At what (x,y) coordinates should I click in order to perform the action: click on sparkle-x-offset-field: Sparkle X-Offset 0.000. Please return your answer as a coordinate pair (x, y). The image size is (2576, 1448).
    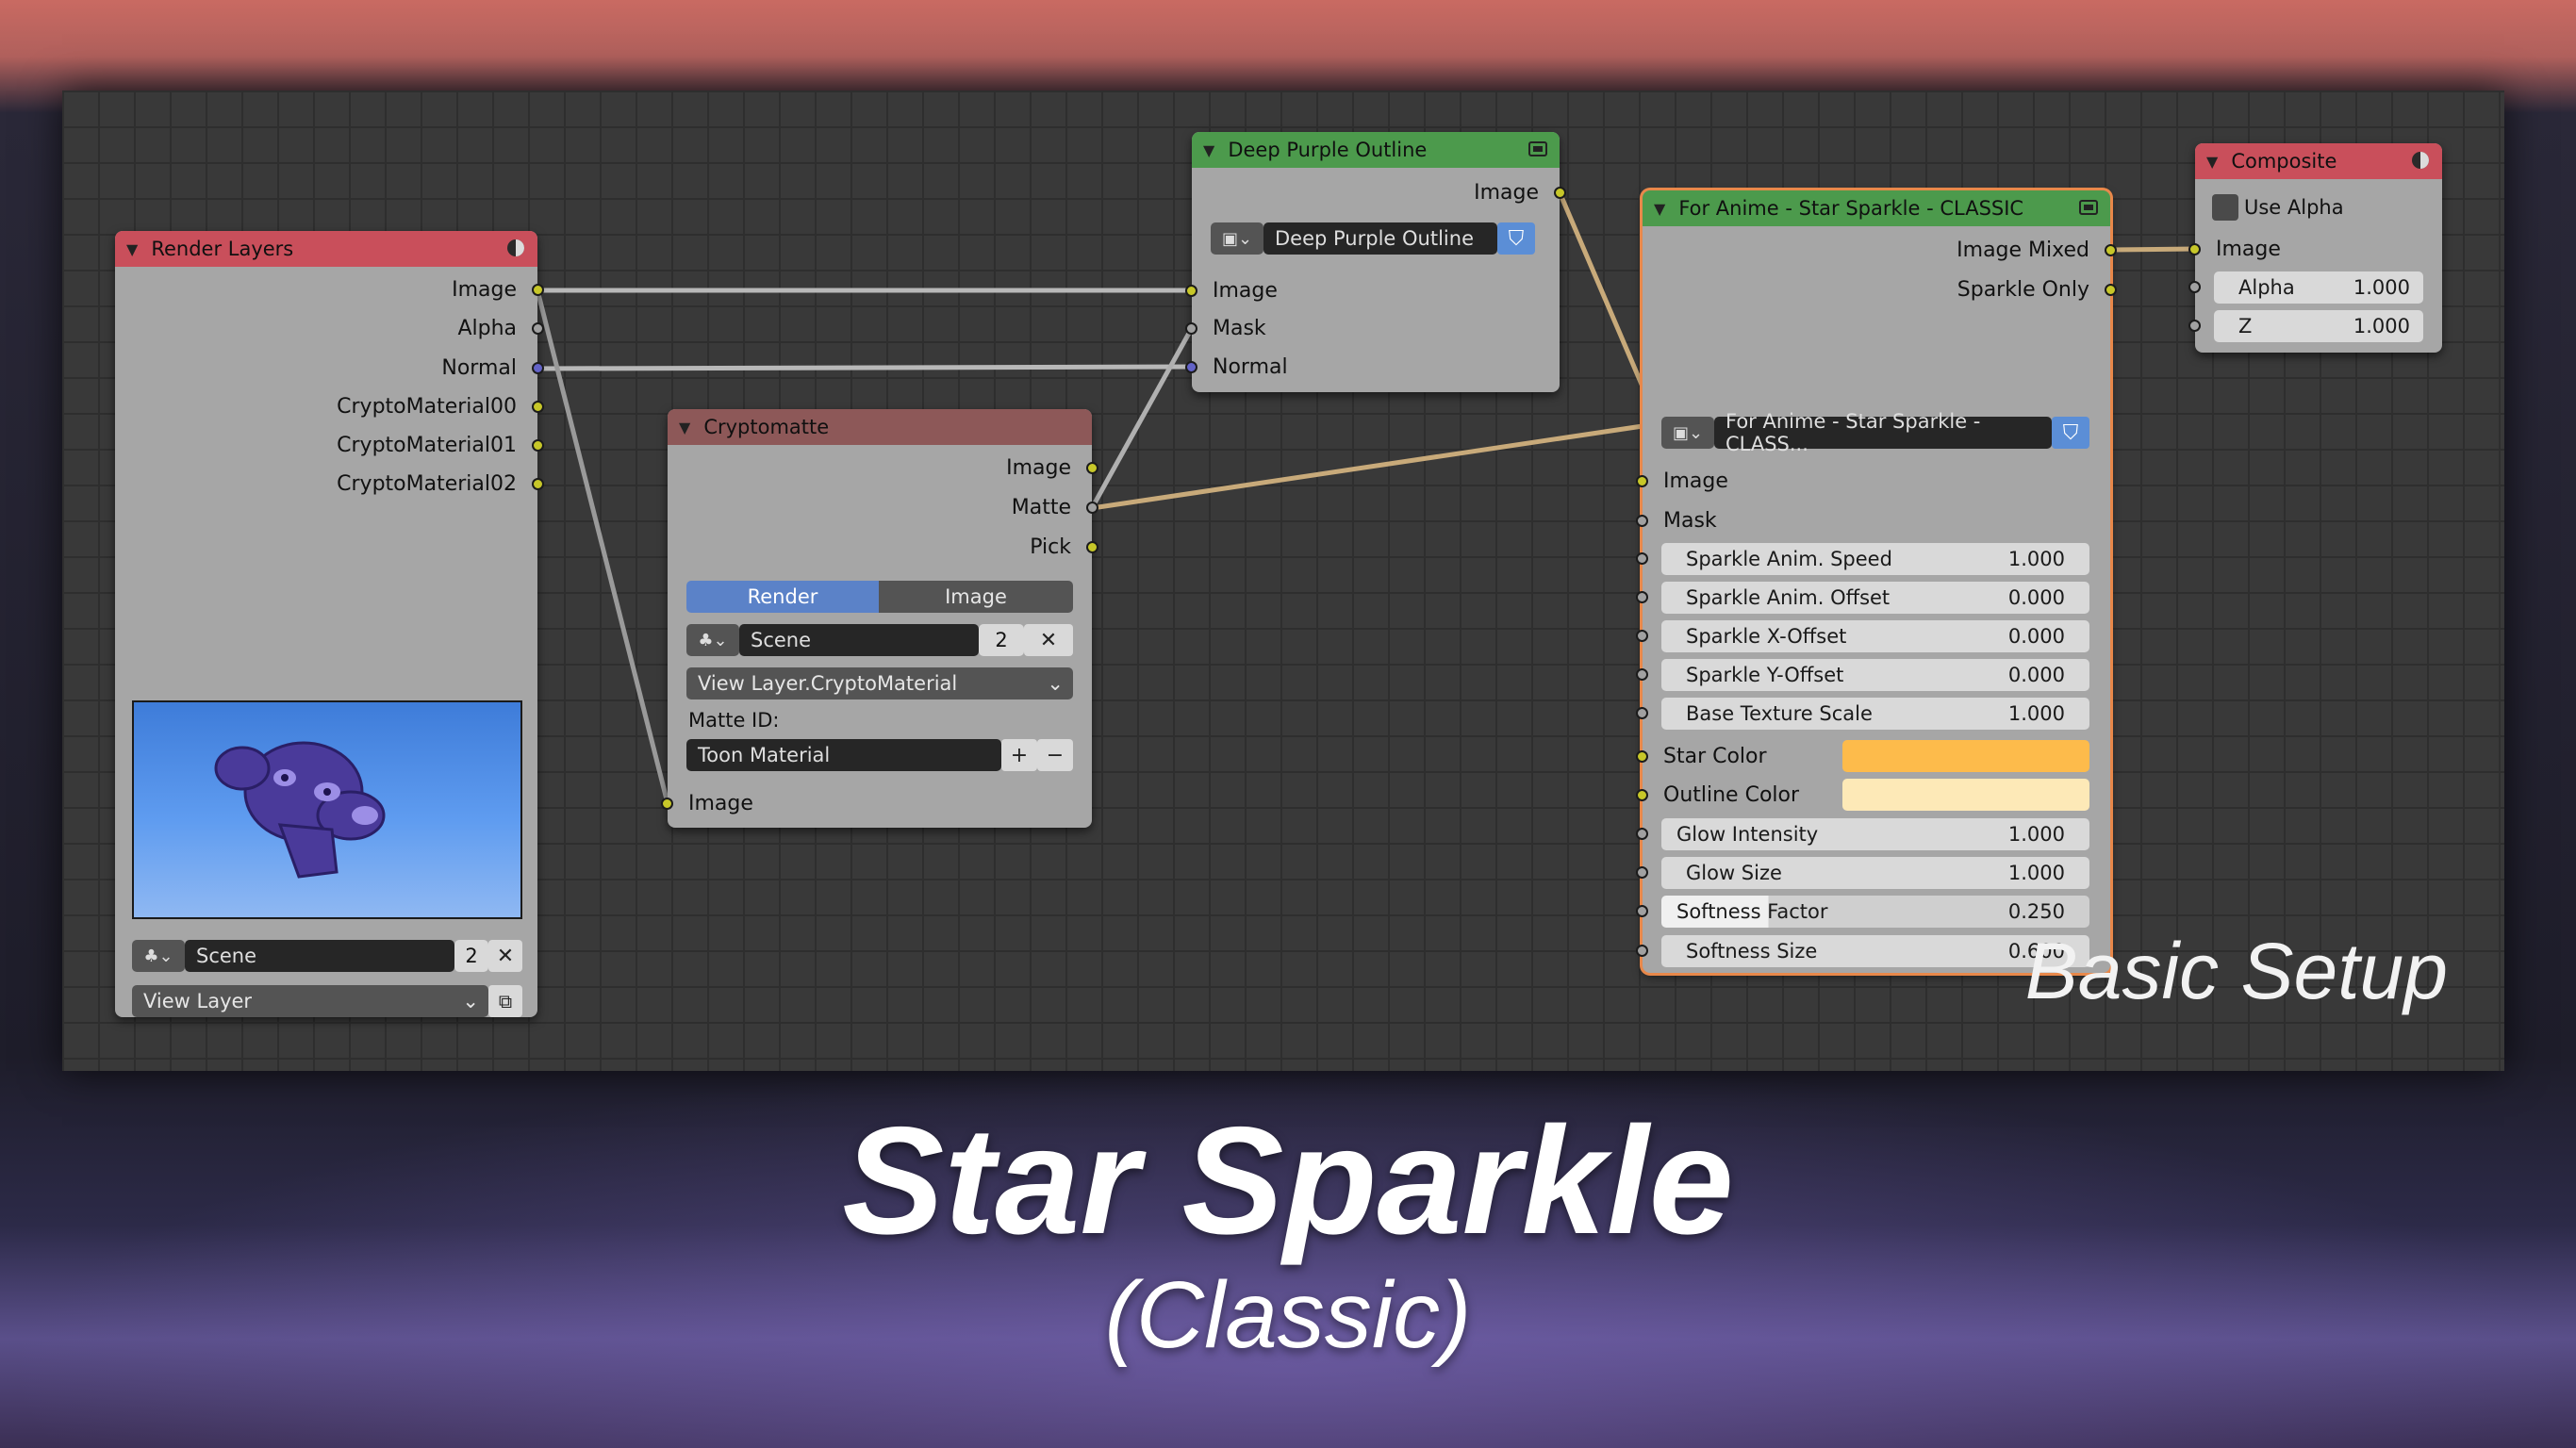
    Looking at the image, I should click on (1875, 636).